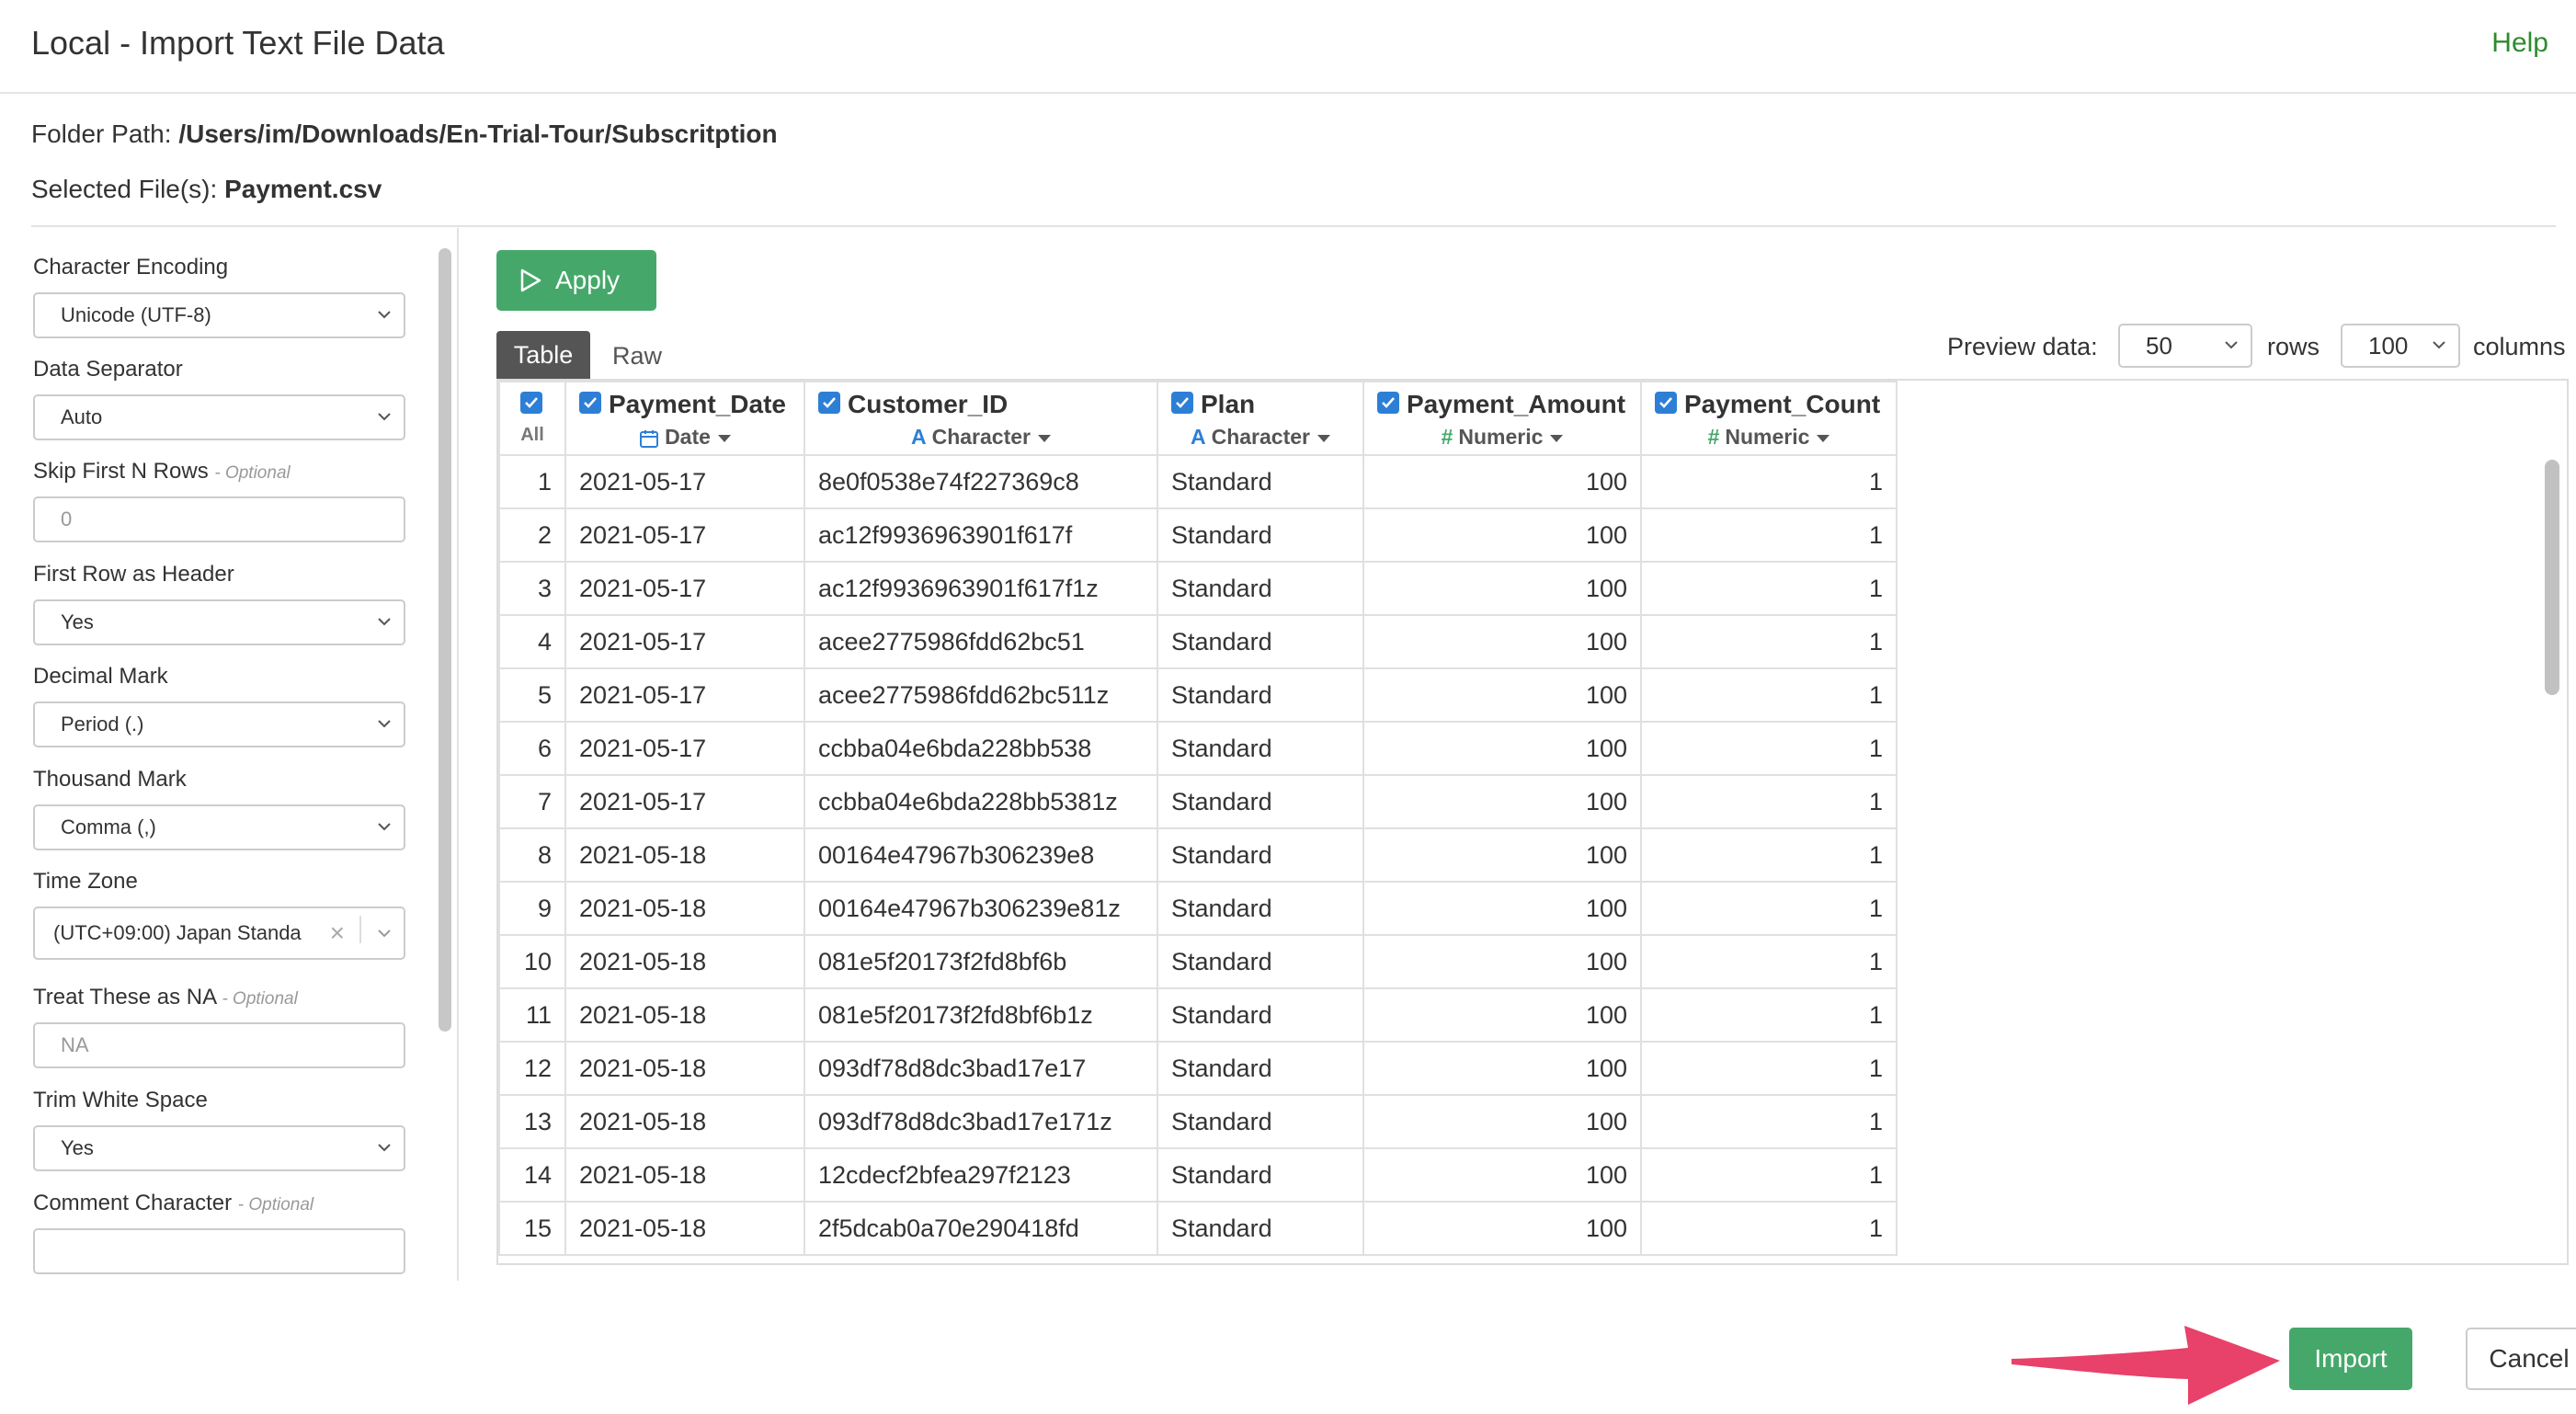 This screenshot has width=2576, height=1414. Describe the element at coordinates (1502, 418) in the screenshot. I see `column-header-payment-amount: Payment_Amount # Numeric` at that location.